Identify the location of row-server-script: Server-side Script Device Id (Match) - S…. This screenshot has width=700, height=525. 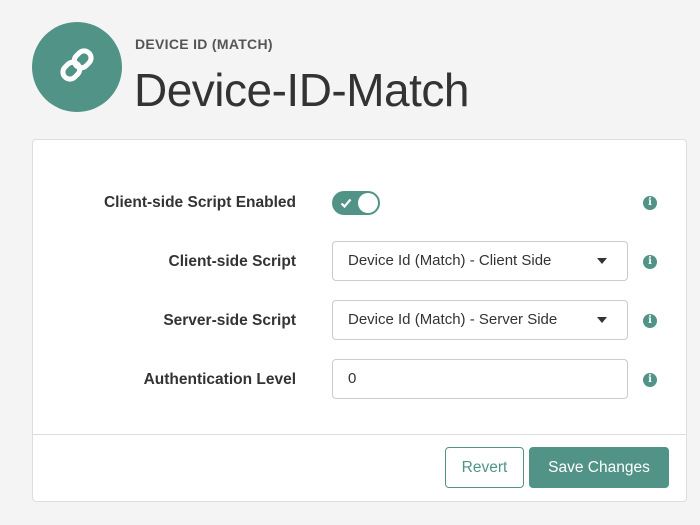
(359, 321).